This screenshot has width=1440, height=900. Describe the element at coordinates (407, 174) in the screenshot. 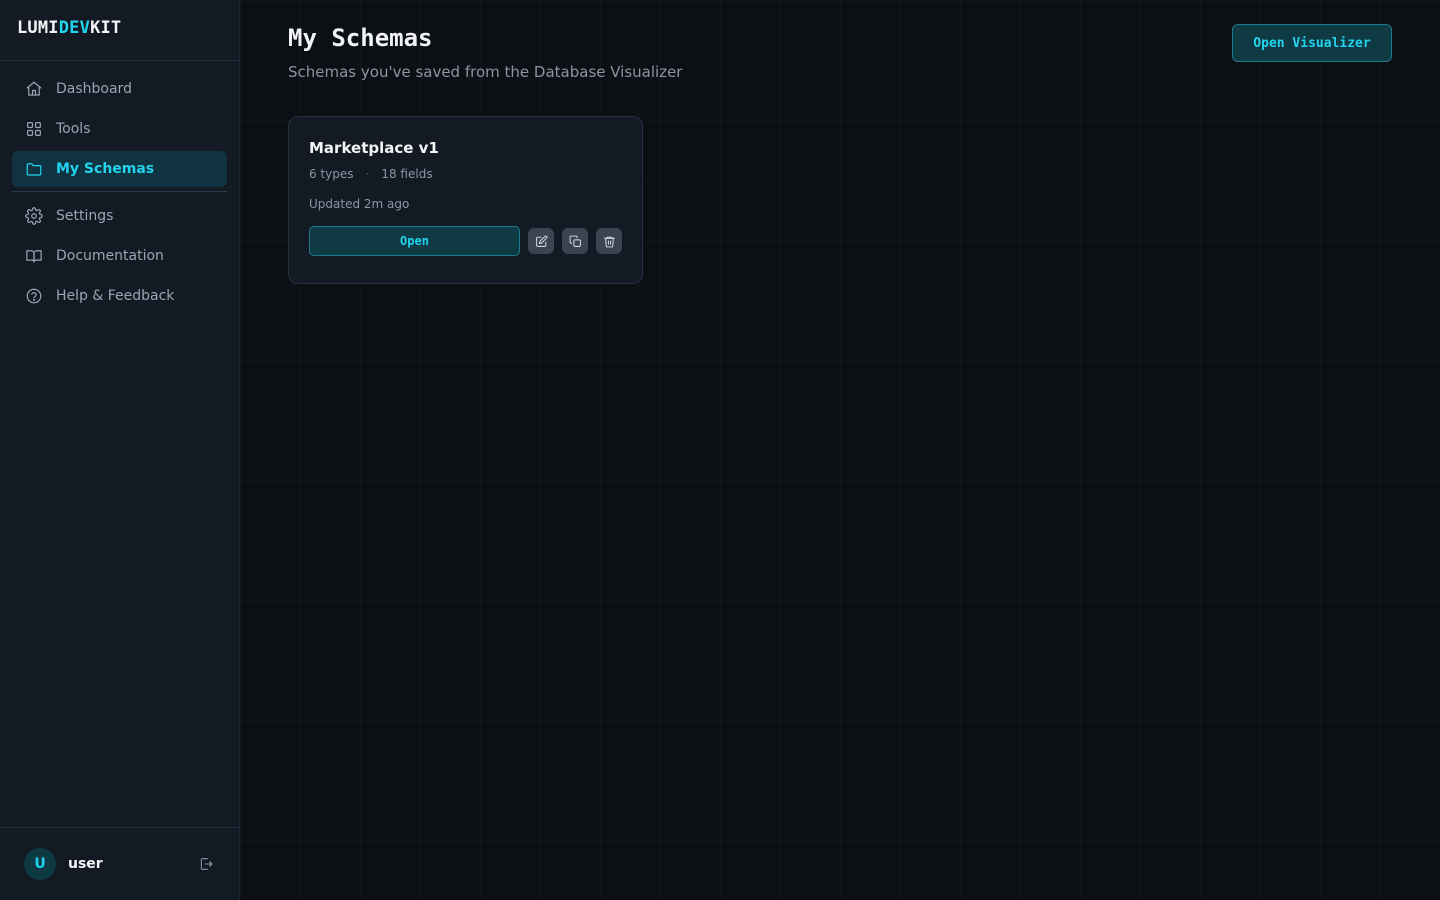

I see `schema-fields-count: 18 fields` at that location.